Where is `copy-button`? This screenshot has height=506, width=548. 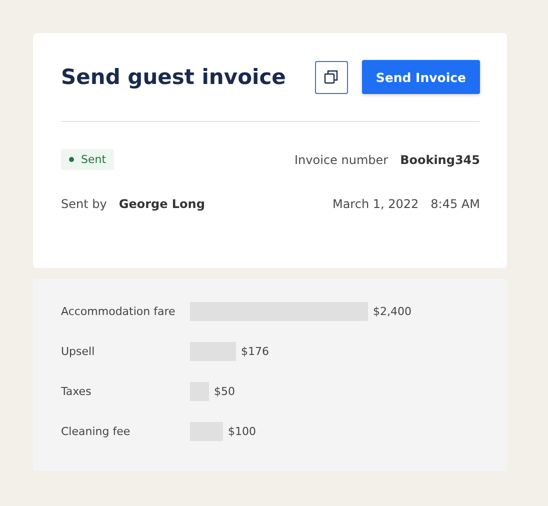
copy-button is located at coordinates (331, 77).